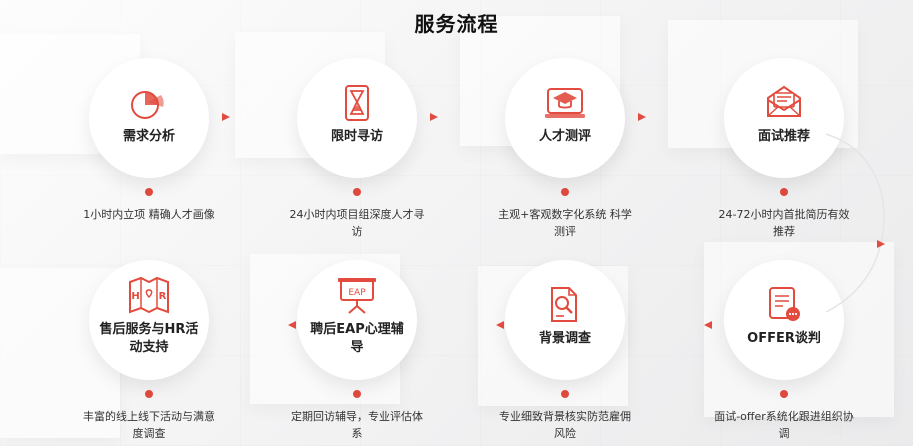 The width and height of the screenshot is (913, 446). I want to click on pie-chart-icon, so click(149, 103).